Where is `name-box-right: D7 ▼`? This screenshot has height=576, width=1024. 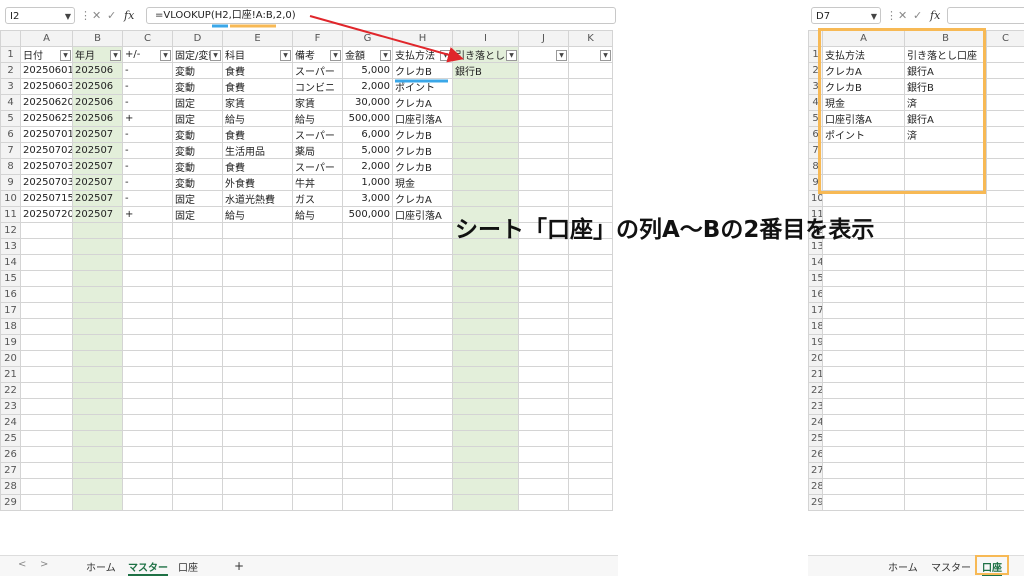
name-box-right: D7 ▼ is located at coordinates (846, 15).